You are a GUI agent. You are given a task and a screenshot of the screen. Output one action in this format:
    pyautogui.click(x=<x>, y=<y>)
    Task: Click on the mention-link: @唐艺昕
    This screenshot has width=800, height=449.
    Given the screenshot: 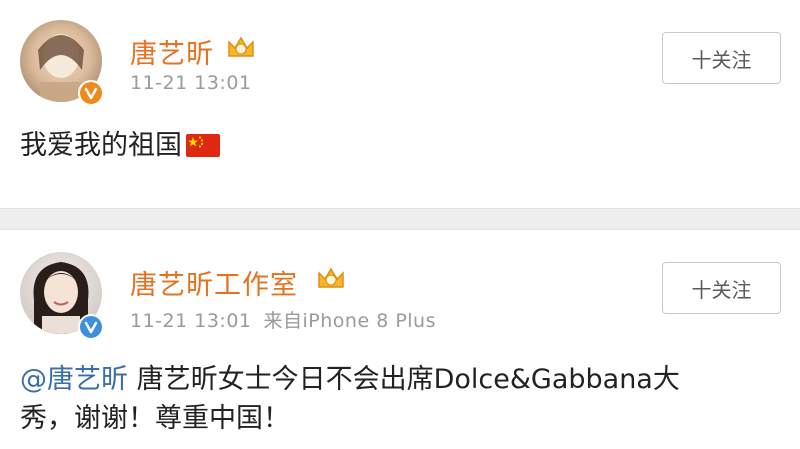 What is the action you would take?
    pyautogui.click(x=74, y=379)
    